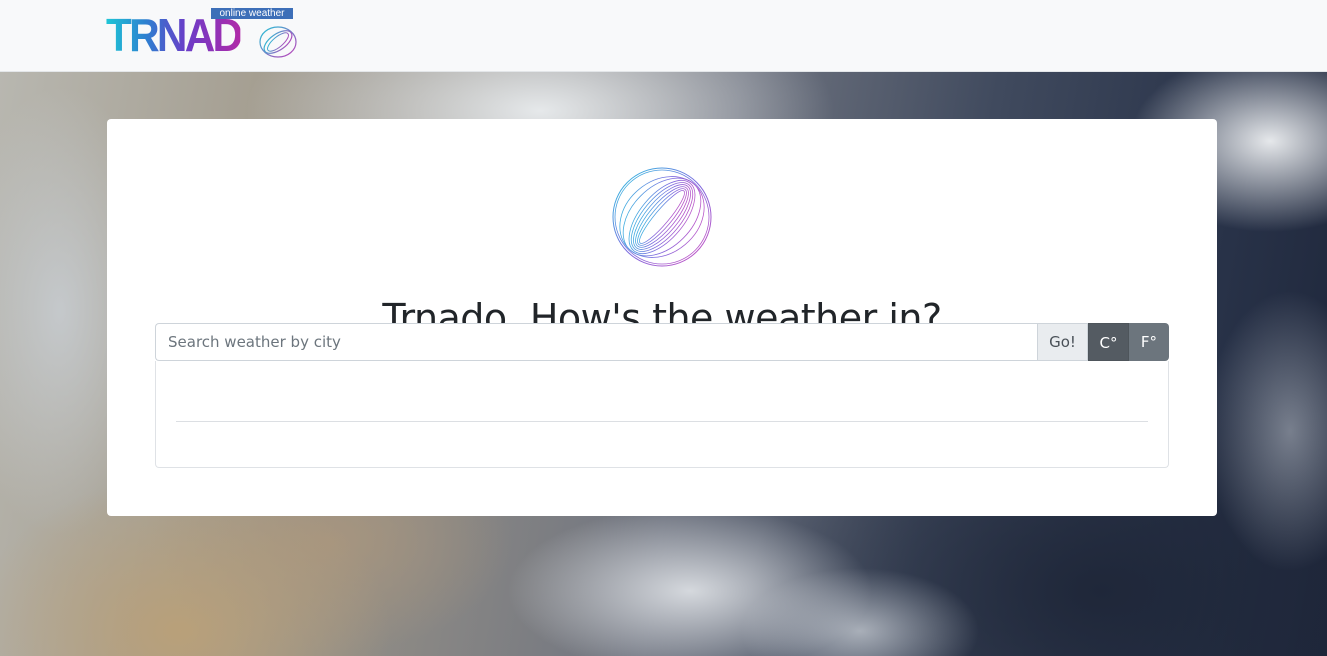 The height and width of the screenshot is (656, 1327). Describe the element at coordinates (1108, 342) in the screenshot. I see `celsius-toggle-button: C°` at that location.